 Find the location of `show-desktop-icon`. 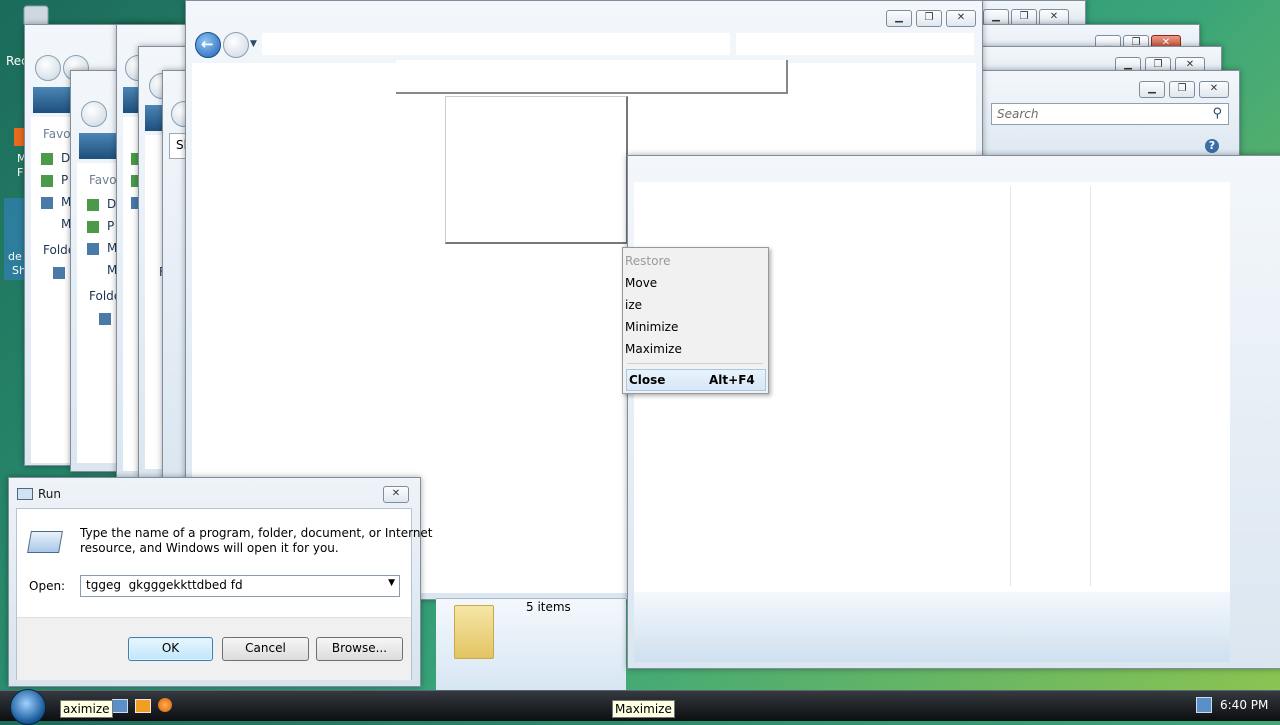

show-desktop-icon is located at coordinates (120, 706).